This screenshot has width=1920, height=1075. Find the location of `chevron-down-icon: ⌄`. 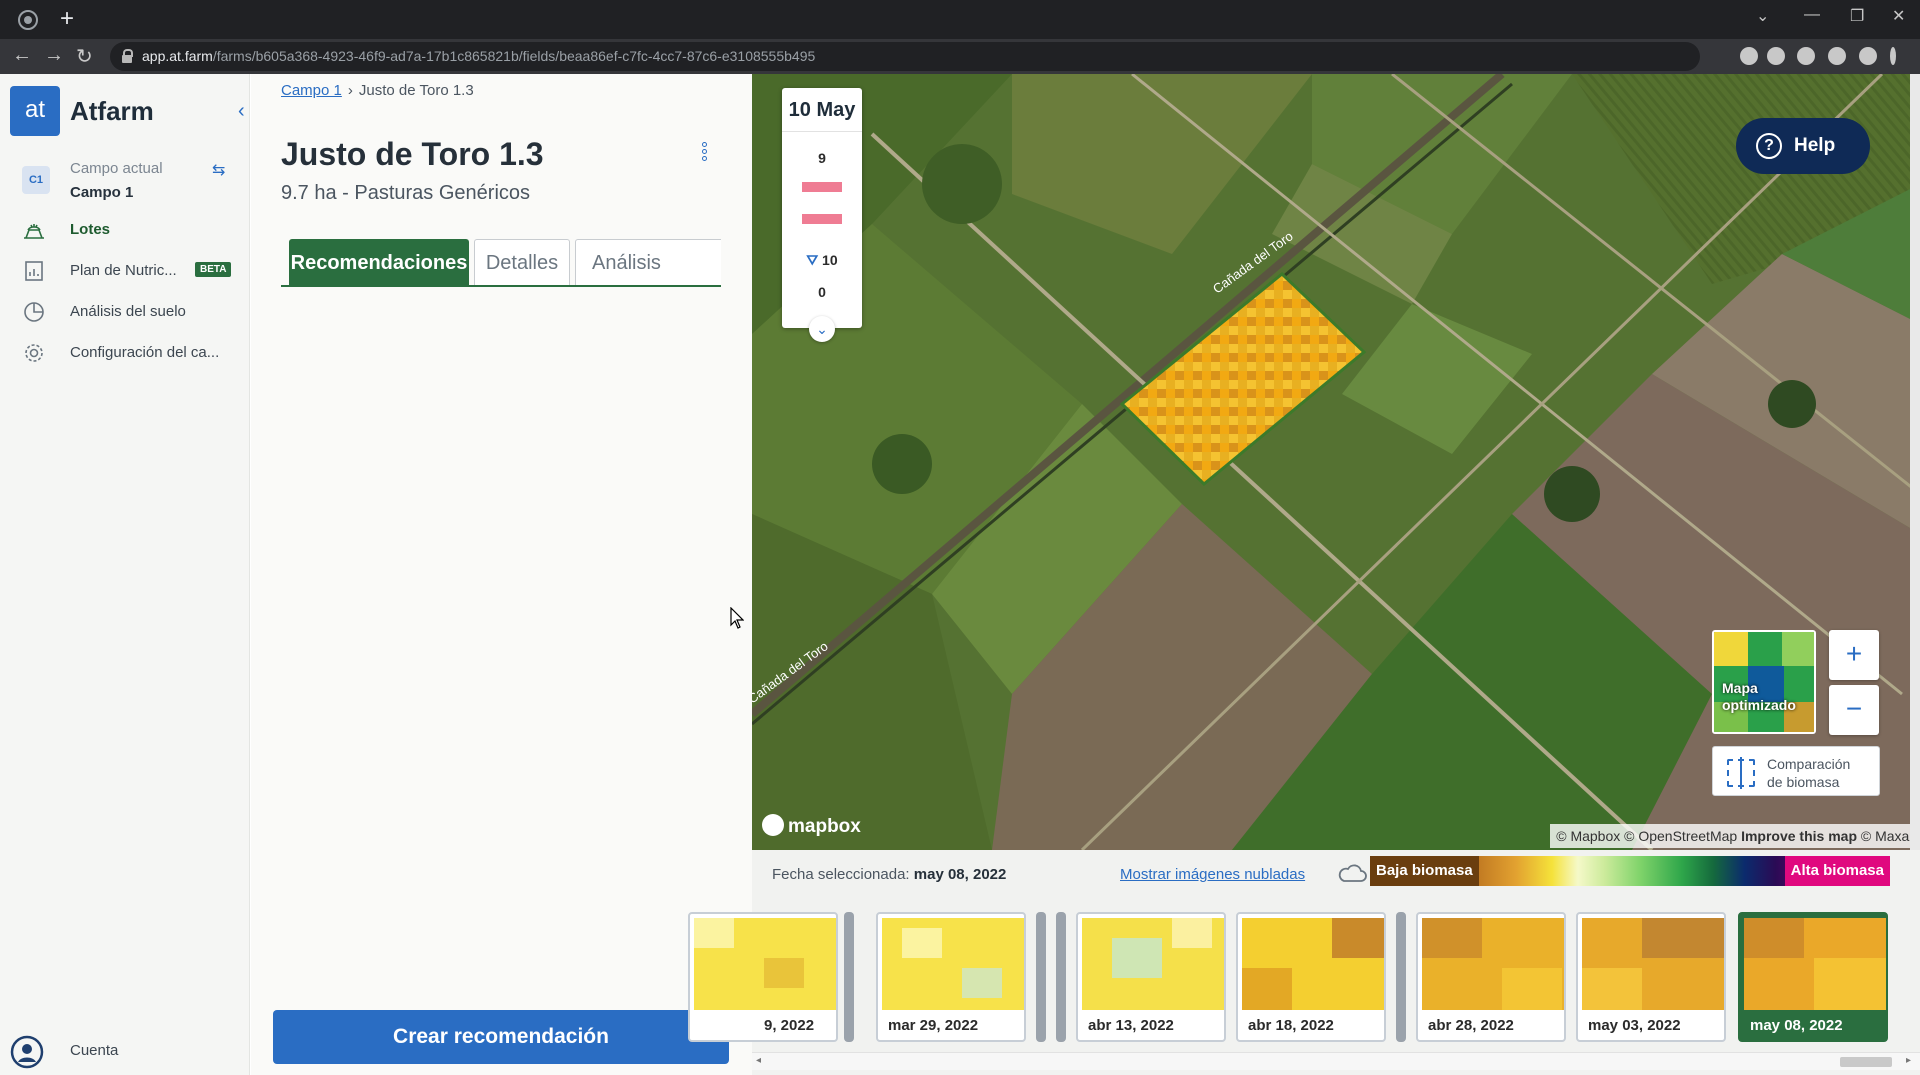

chevron-down-icon: ⌄ is located at coordinates (822, 329).